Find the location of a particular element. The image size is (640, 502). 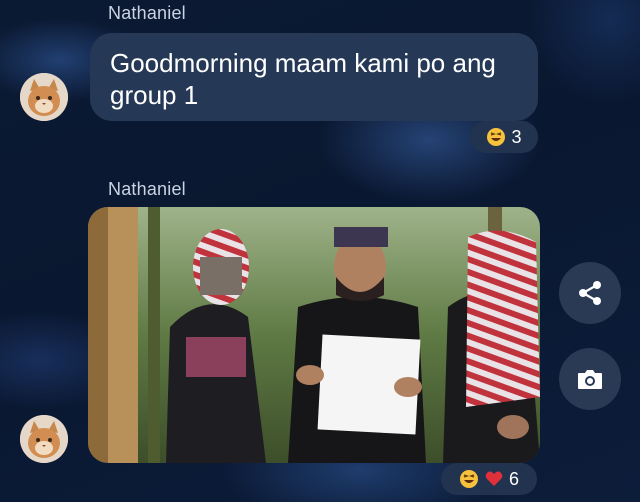

camera-button is located at coordinates (590, 379).